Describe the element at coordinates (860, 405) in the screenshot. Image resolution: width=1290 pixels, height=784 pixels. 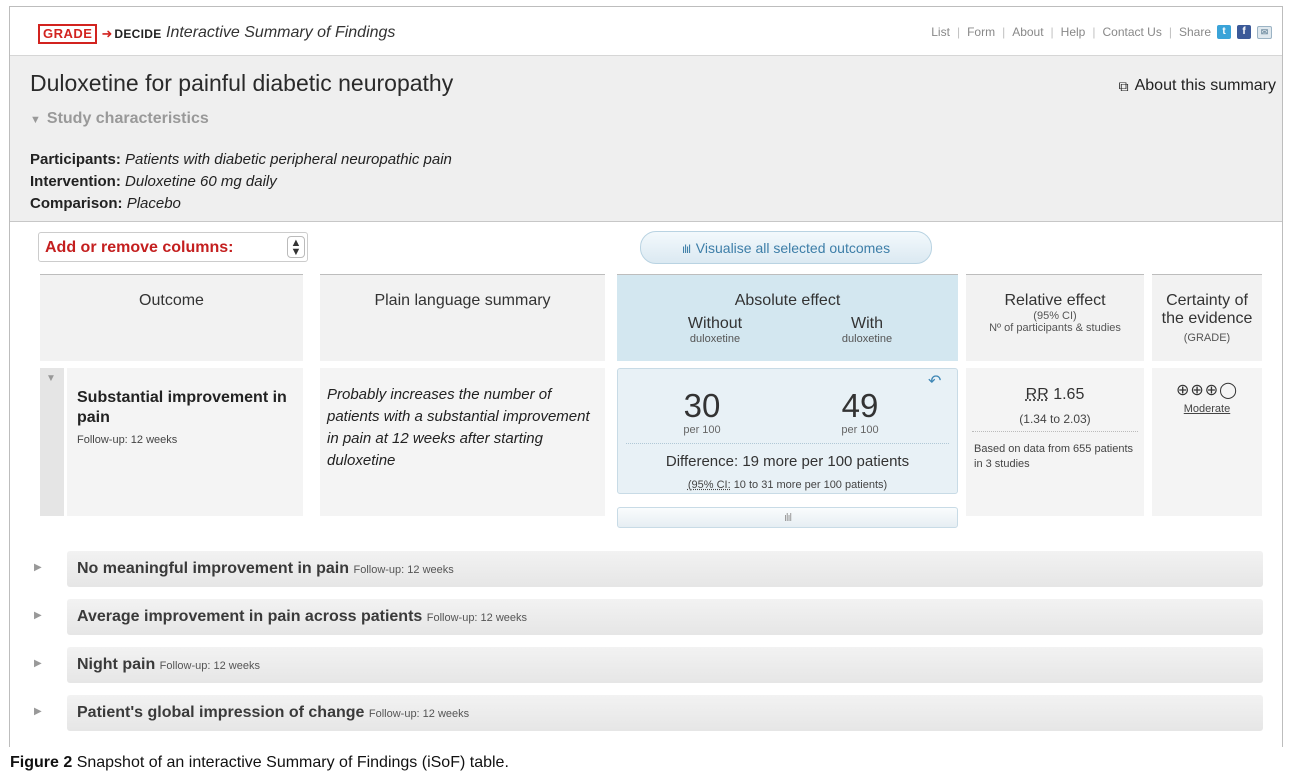
I see `with-value: 49` at that location.